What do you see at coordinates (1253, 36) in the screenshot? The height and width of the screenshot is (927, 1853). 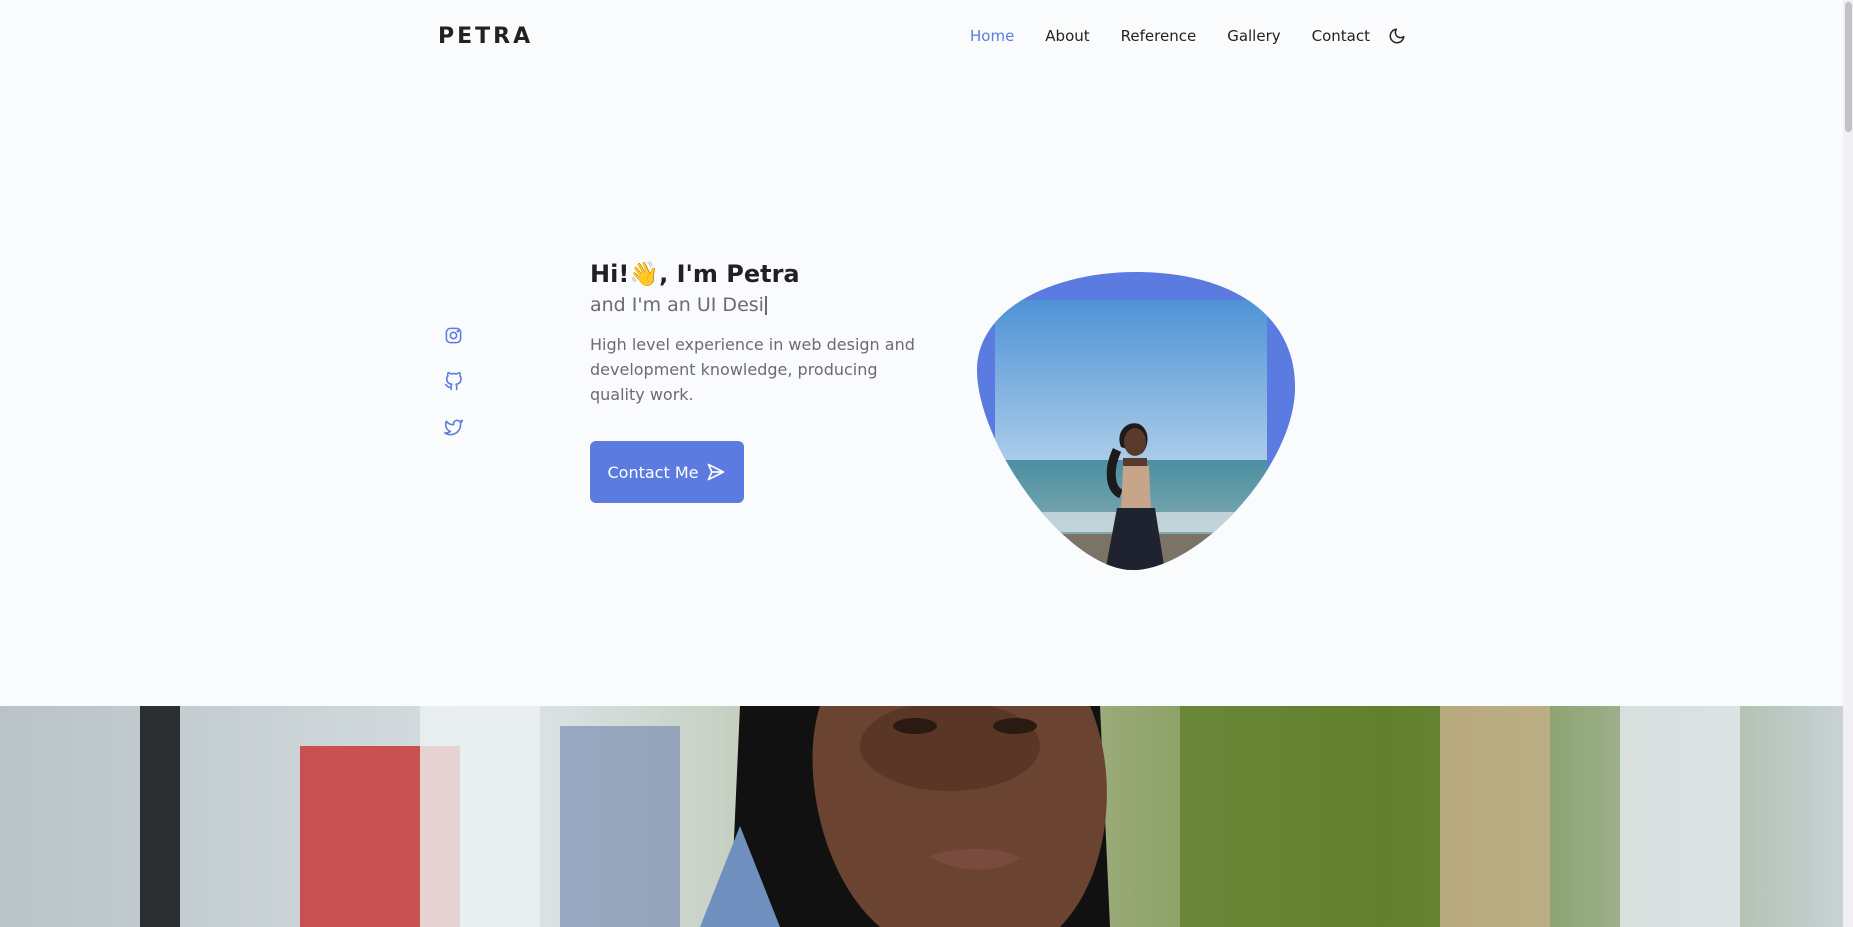 I see `nav-gallery: Gallery` at bounding box center [1253, 36].